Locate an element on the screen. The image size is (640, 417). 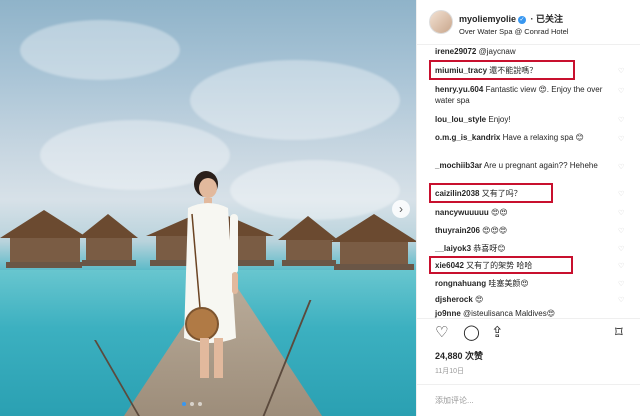
comment: xie6042 又有了的架势 哈哈 is located at coordinates (527, 265).